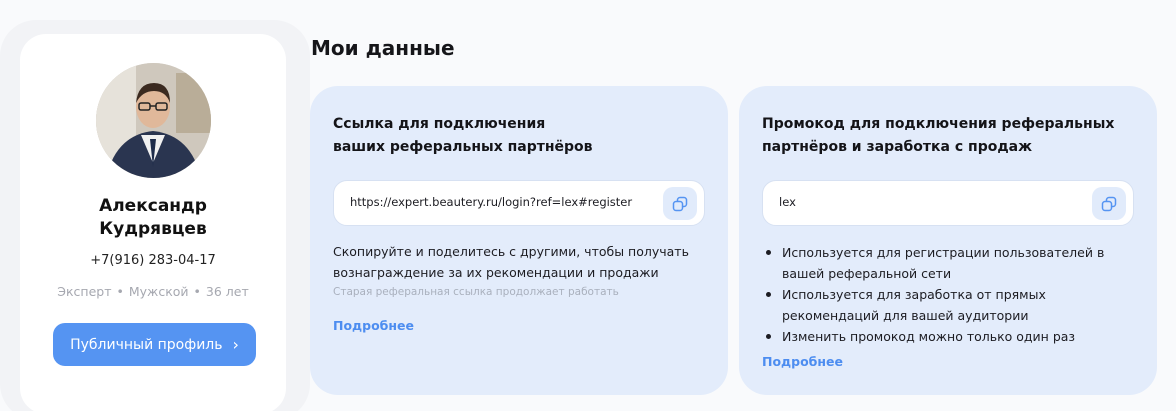 This screenshot has width=1176, height=411. I want to click on avatar, so click(153, 120).